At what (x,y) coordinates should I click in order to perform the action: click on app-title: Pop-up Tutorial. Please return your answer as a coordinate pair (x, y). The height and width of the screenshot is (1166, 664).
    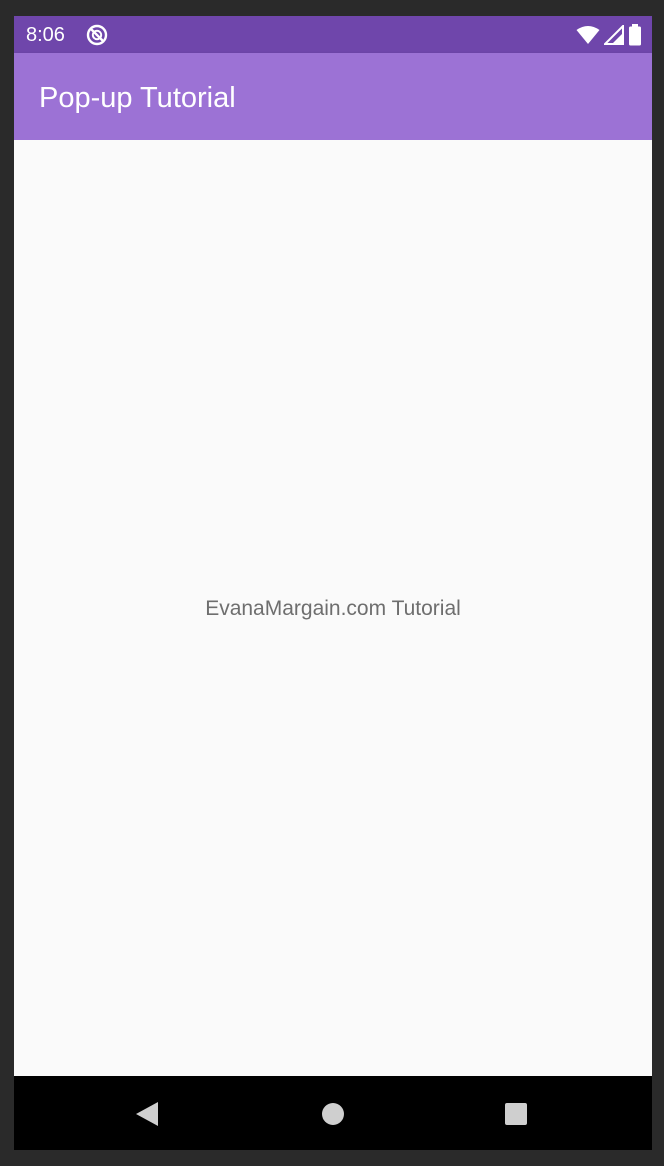
    Looking at the image, I should click on (137, 98).